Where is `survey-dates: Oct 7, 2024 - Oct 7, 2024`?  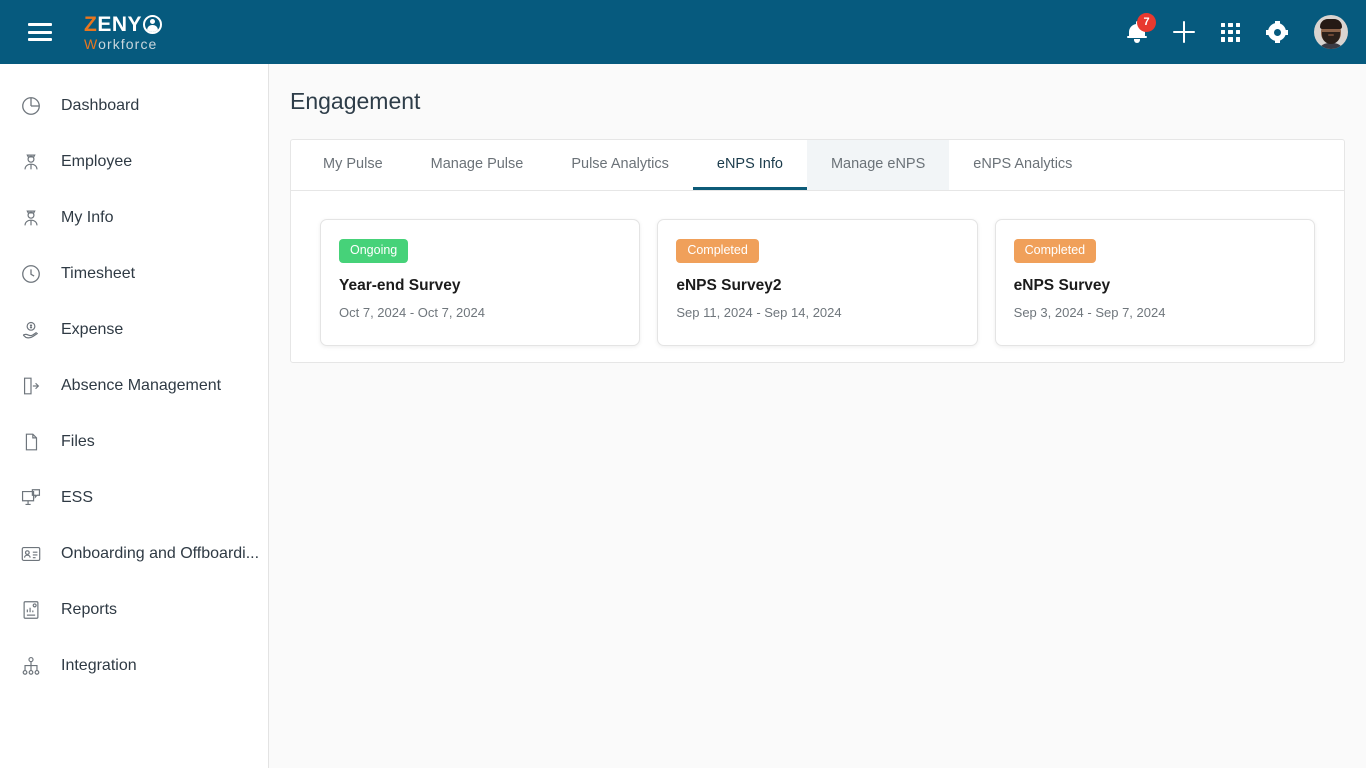 survey-dates: Oct 7, 2024 - Oct 7, 2024 is located at coordinates (412, 312).